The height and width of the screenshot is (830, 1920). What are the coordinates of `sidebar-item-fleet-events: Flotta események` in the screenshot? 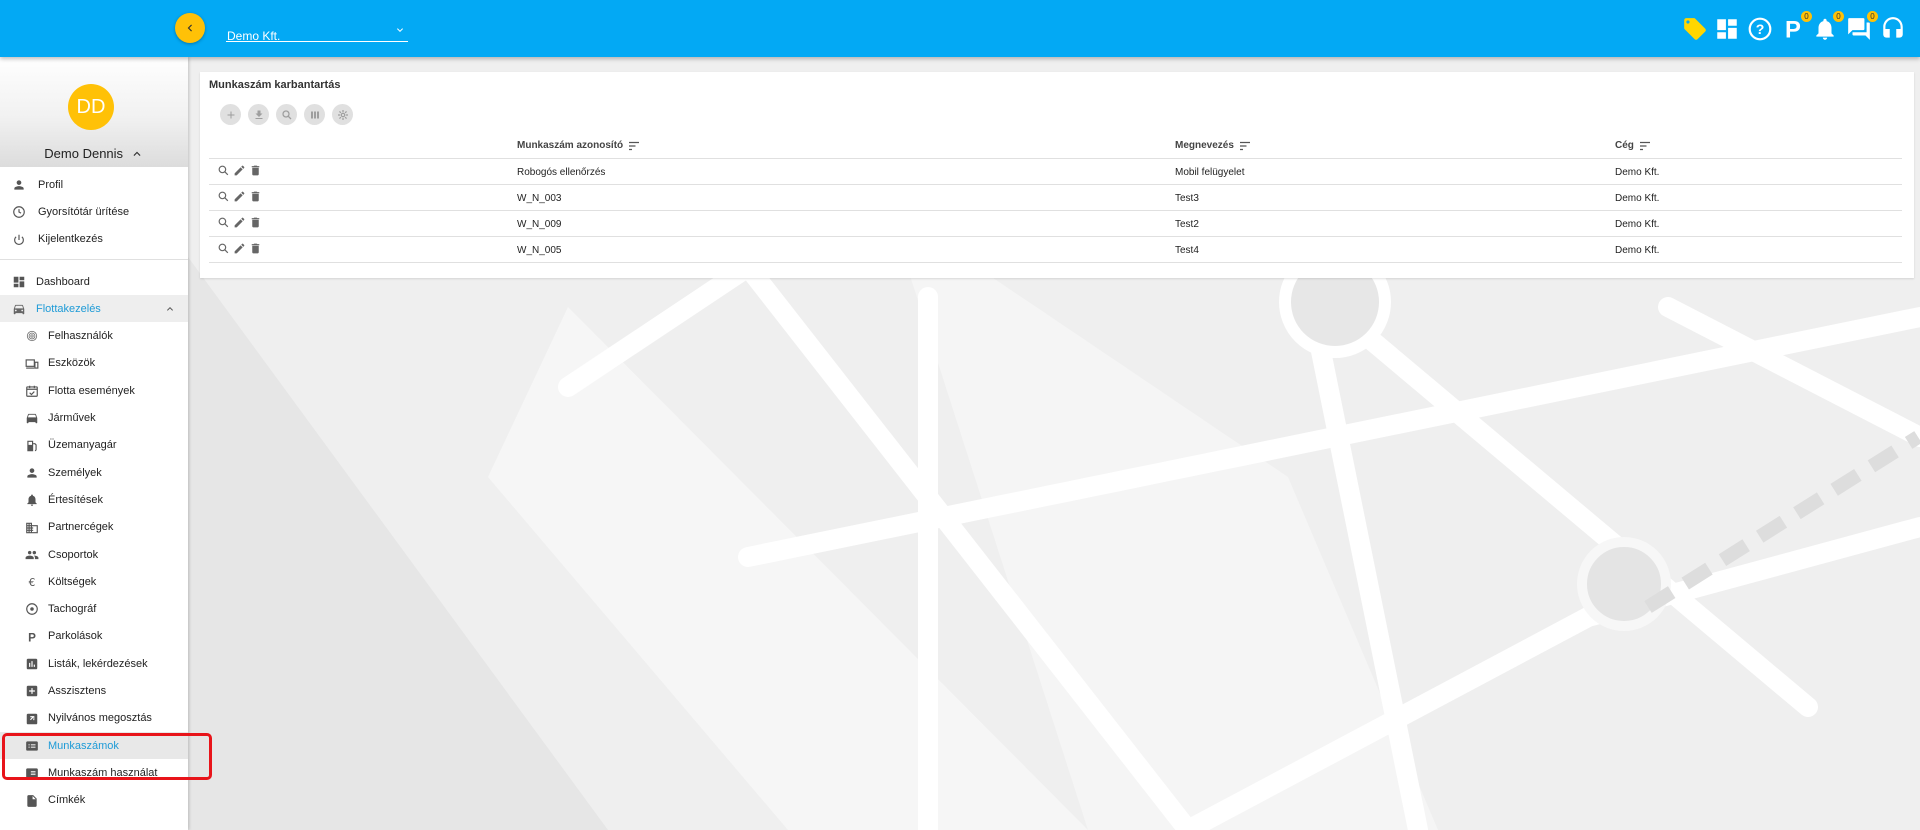 It's located at (94, 390).